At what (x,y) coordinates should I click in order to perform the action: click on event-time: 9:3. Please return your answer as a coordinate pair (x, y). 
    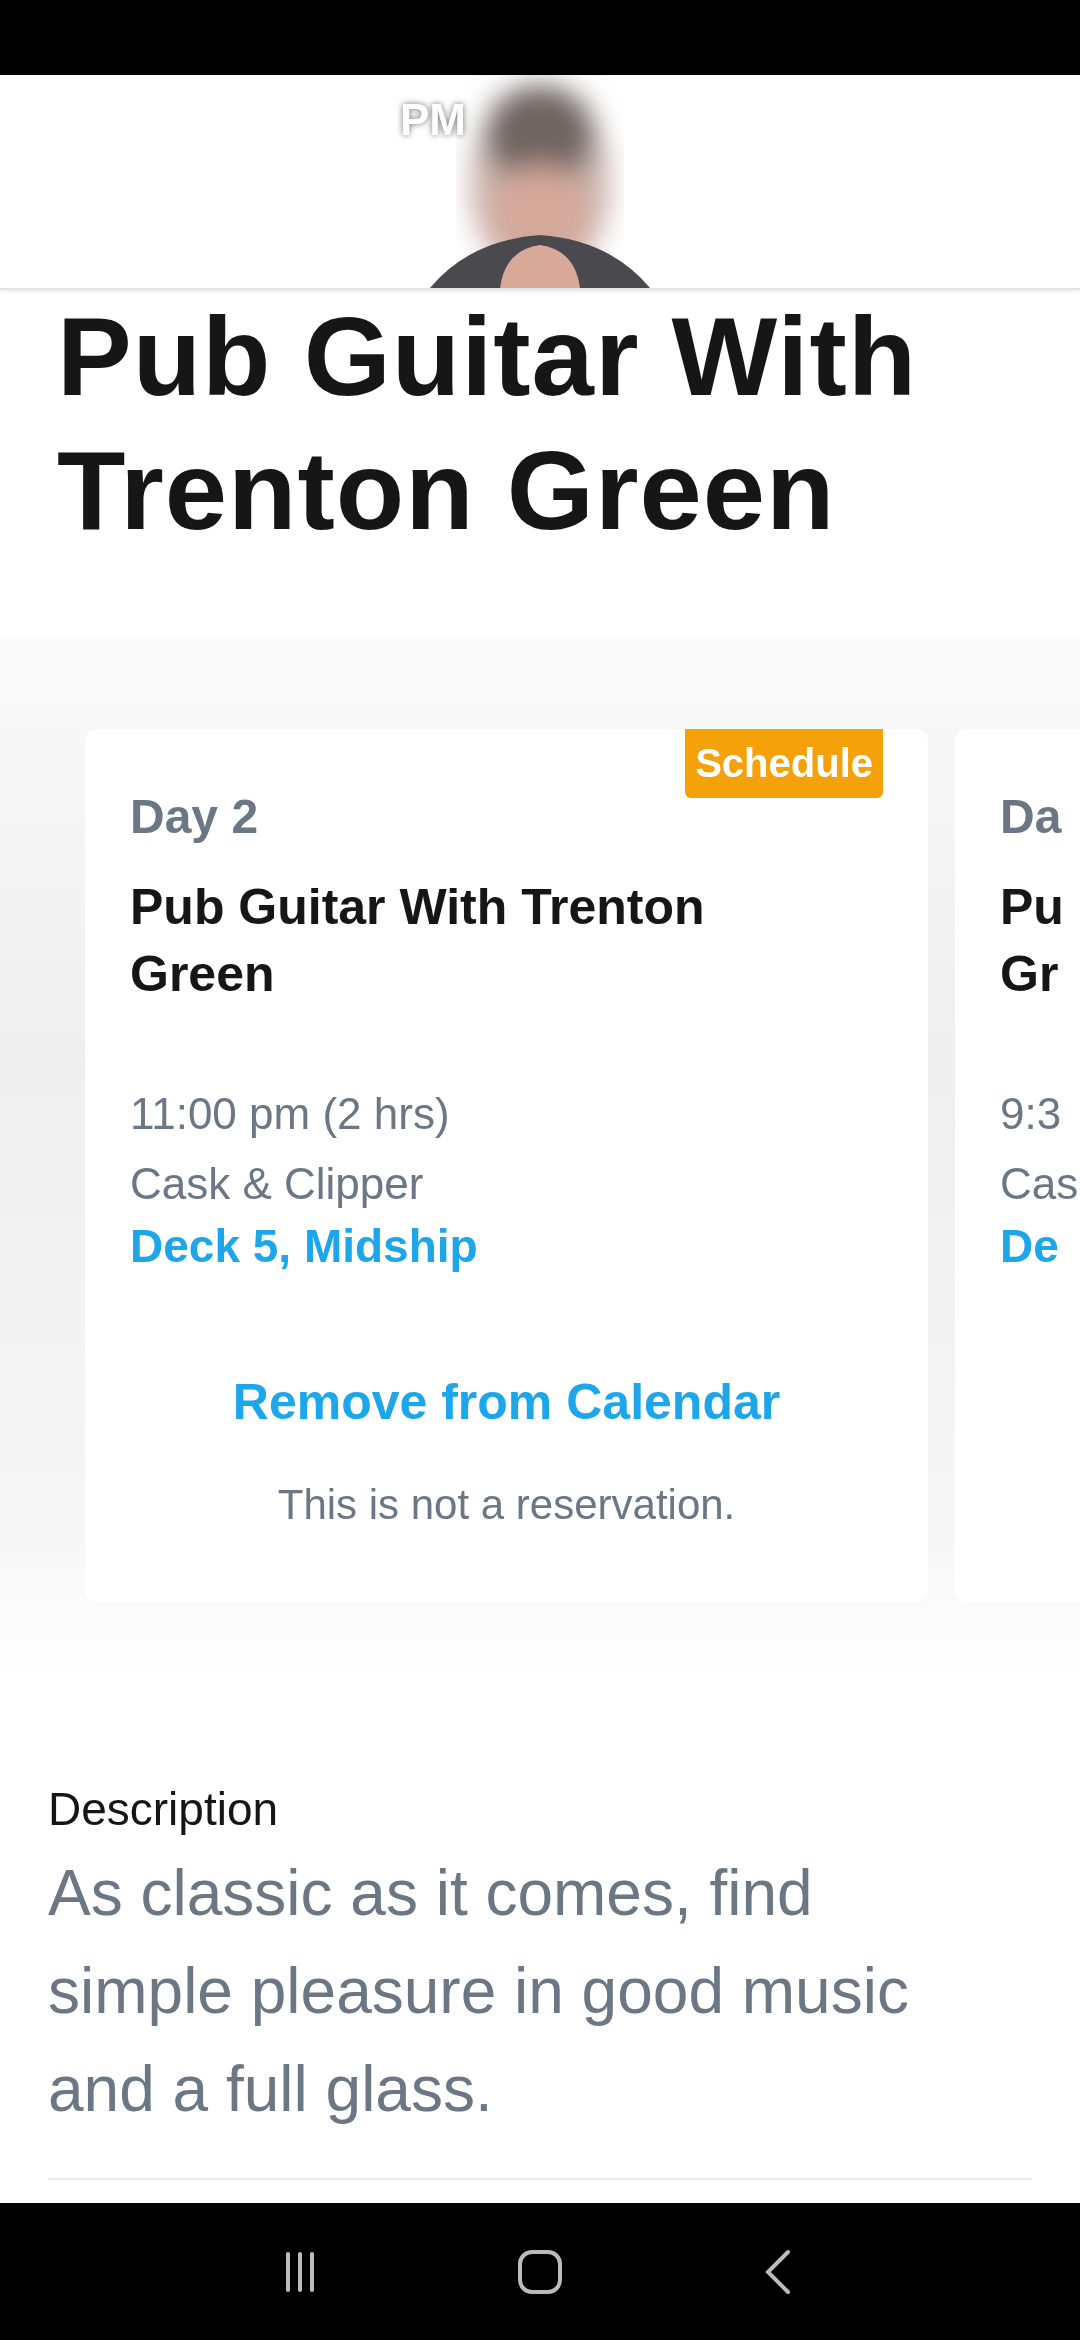
    Looking at the image, I should click on (1031, 1113).